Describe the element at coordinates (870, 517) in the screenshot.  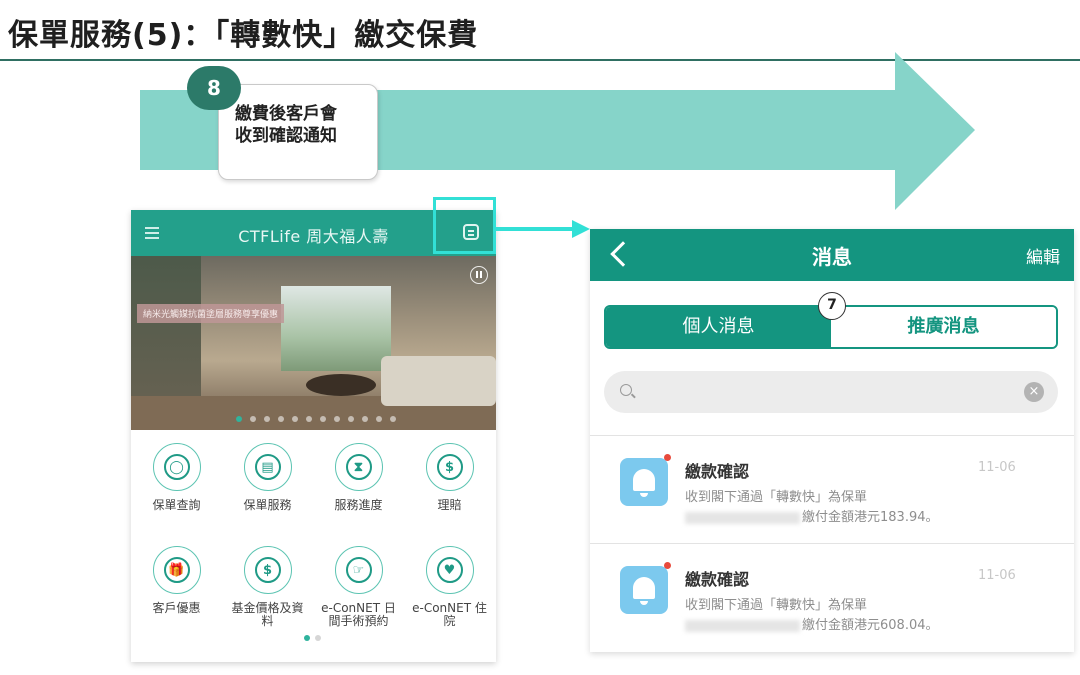
I see `message-body-line2: 繳付金額港元183.94。` at that location.